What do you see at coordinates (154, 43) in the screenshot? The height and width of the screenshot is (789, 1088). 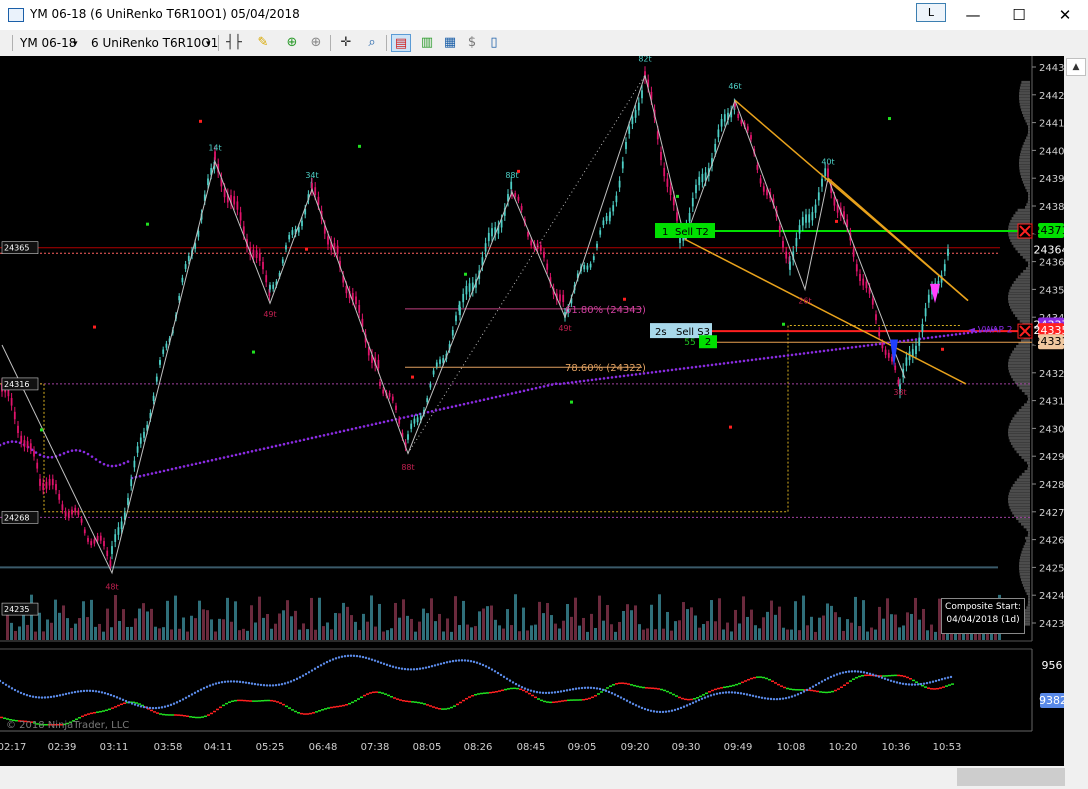 I see `bars-type-selector: 6 UniRenko T6R10O1` at bounding box center [154, 43].